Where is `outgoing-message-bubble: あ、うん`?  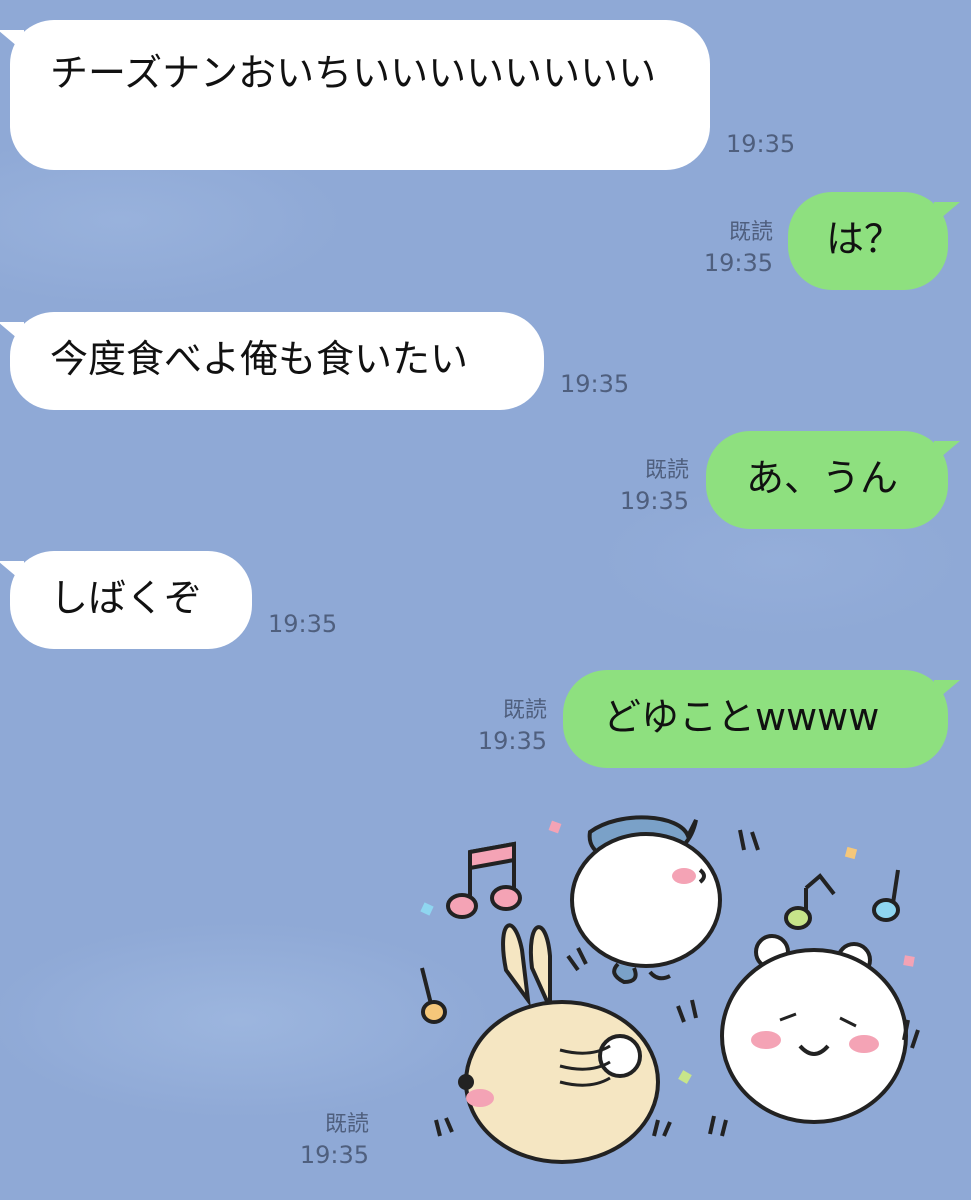
outgoing-message-bubble: あ、うん is located at coordinates (833, 480).